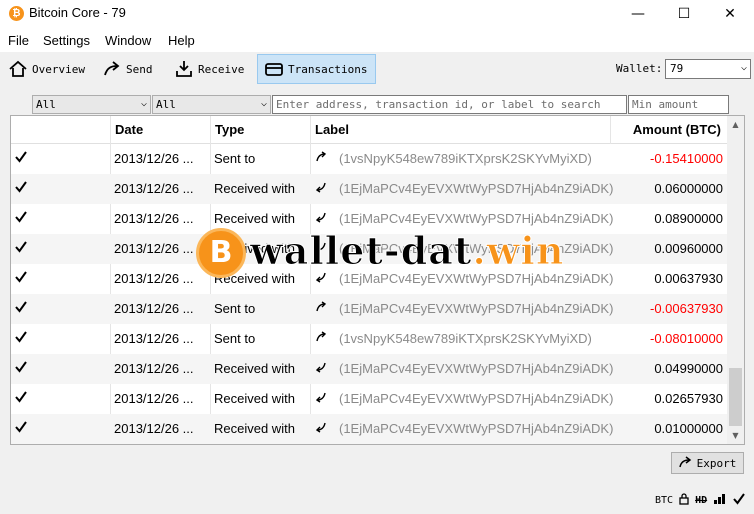 The image size is (754, 514). I want to click on wallet-selected-value: 79, so click(677, 68).